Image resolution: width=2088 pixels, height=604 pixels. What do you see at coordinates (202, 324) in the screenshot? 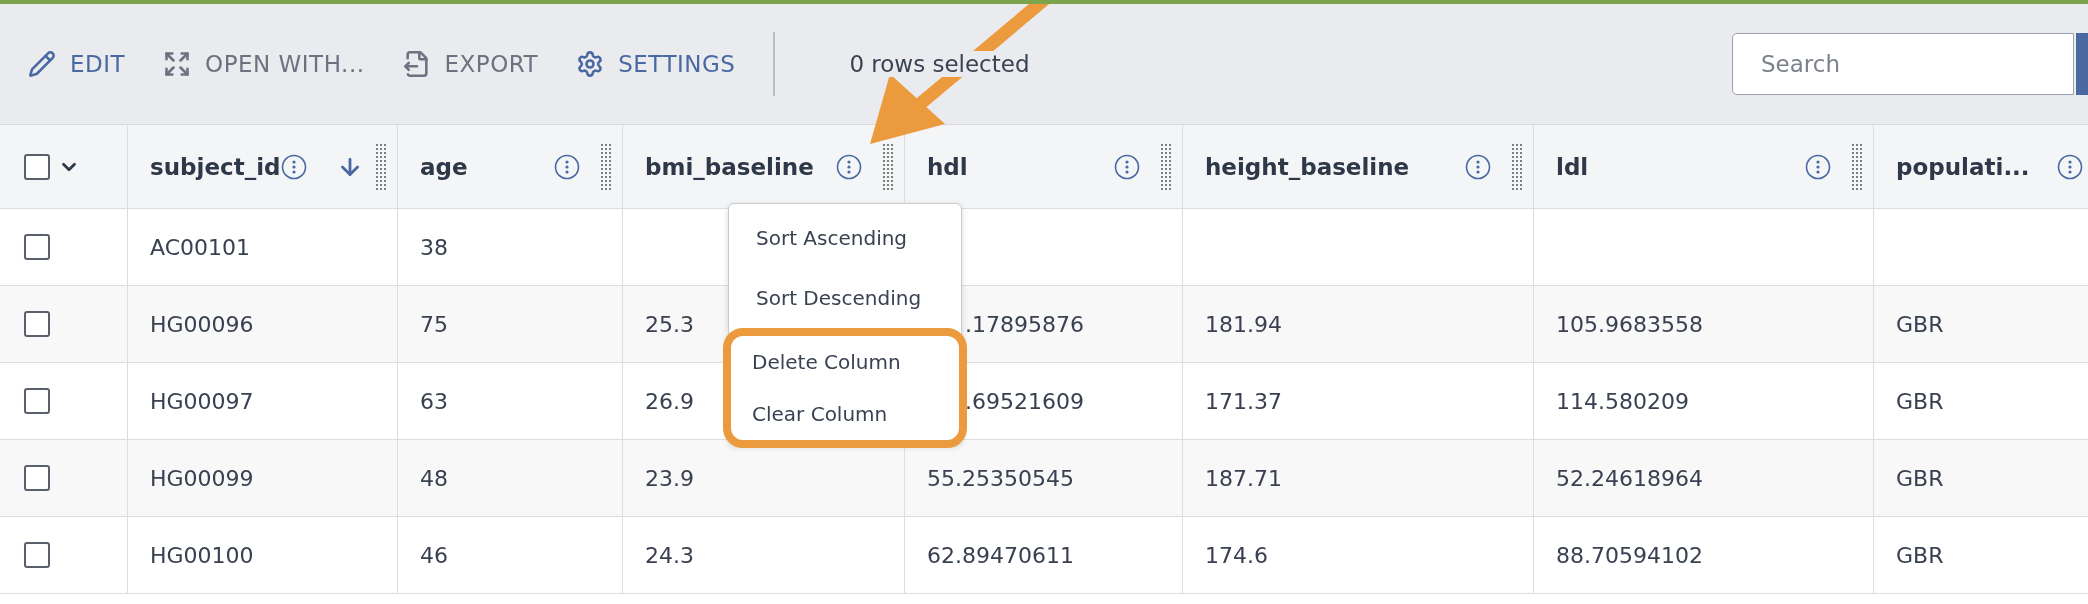
I see `table-cell: HG00096` at bounding box center [202, 324].